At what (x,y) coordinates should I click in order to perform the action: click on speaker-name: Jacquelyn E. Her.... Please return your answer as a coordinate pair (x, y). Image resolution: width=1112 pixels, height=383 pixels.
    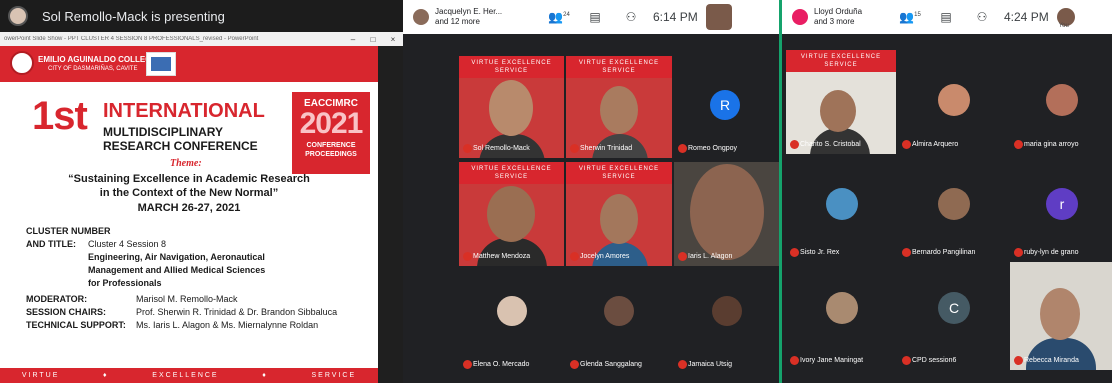
    Looking at the image, I should click on (469, 11).